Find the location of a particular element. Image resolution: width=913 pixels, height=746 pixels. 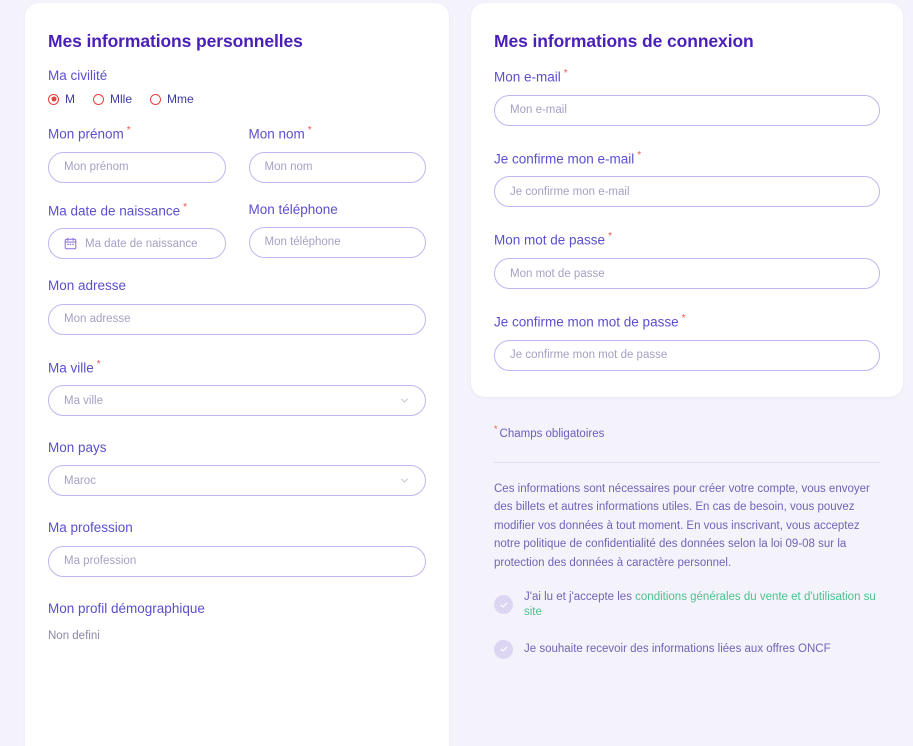

country-field: Mon pays Maroc is located at coordinates (237, 468).